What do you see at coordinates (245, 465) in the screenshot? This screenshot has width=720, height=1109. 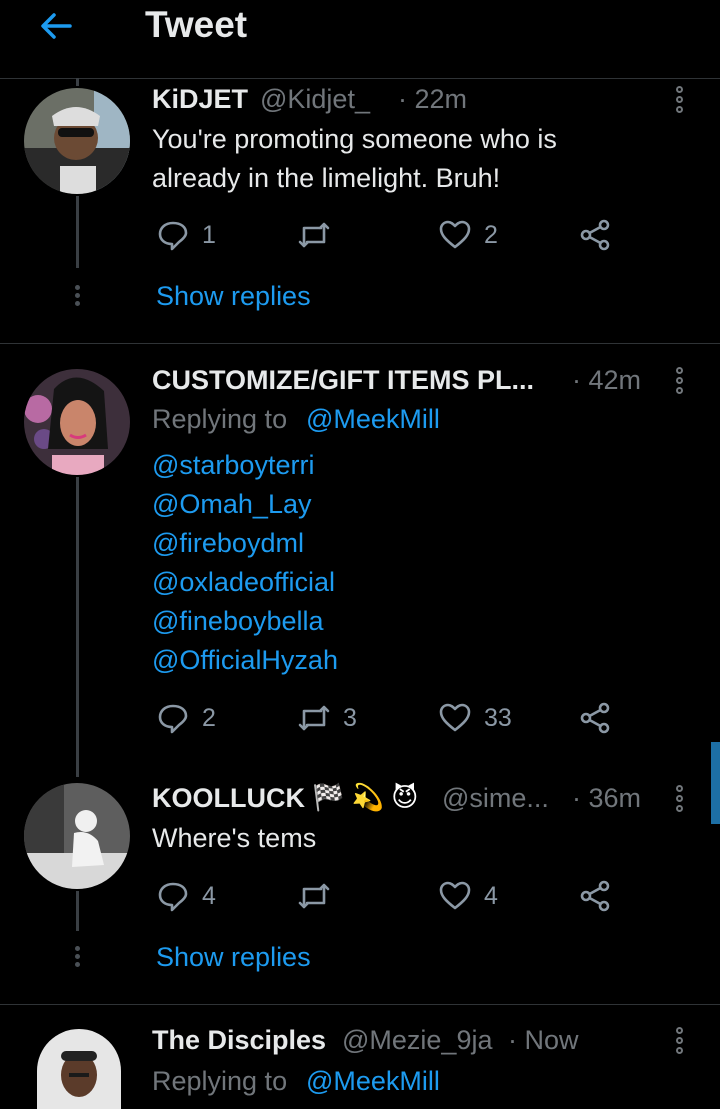 I see `mention-link: @starboyterri` at bounding box center [245, 465].